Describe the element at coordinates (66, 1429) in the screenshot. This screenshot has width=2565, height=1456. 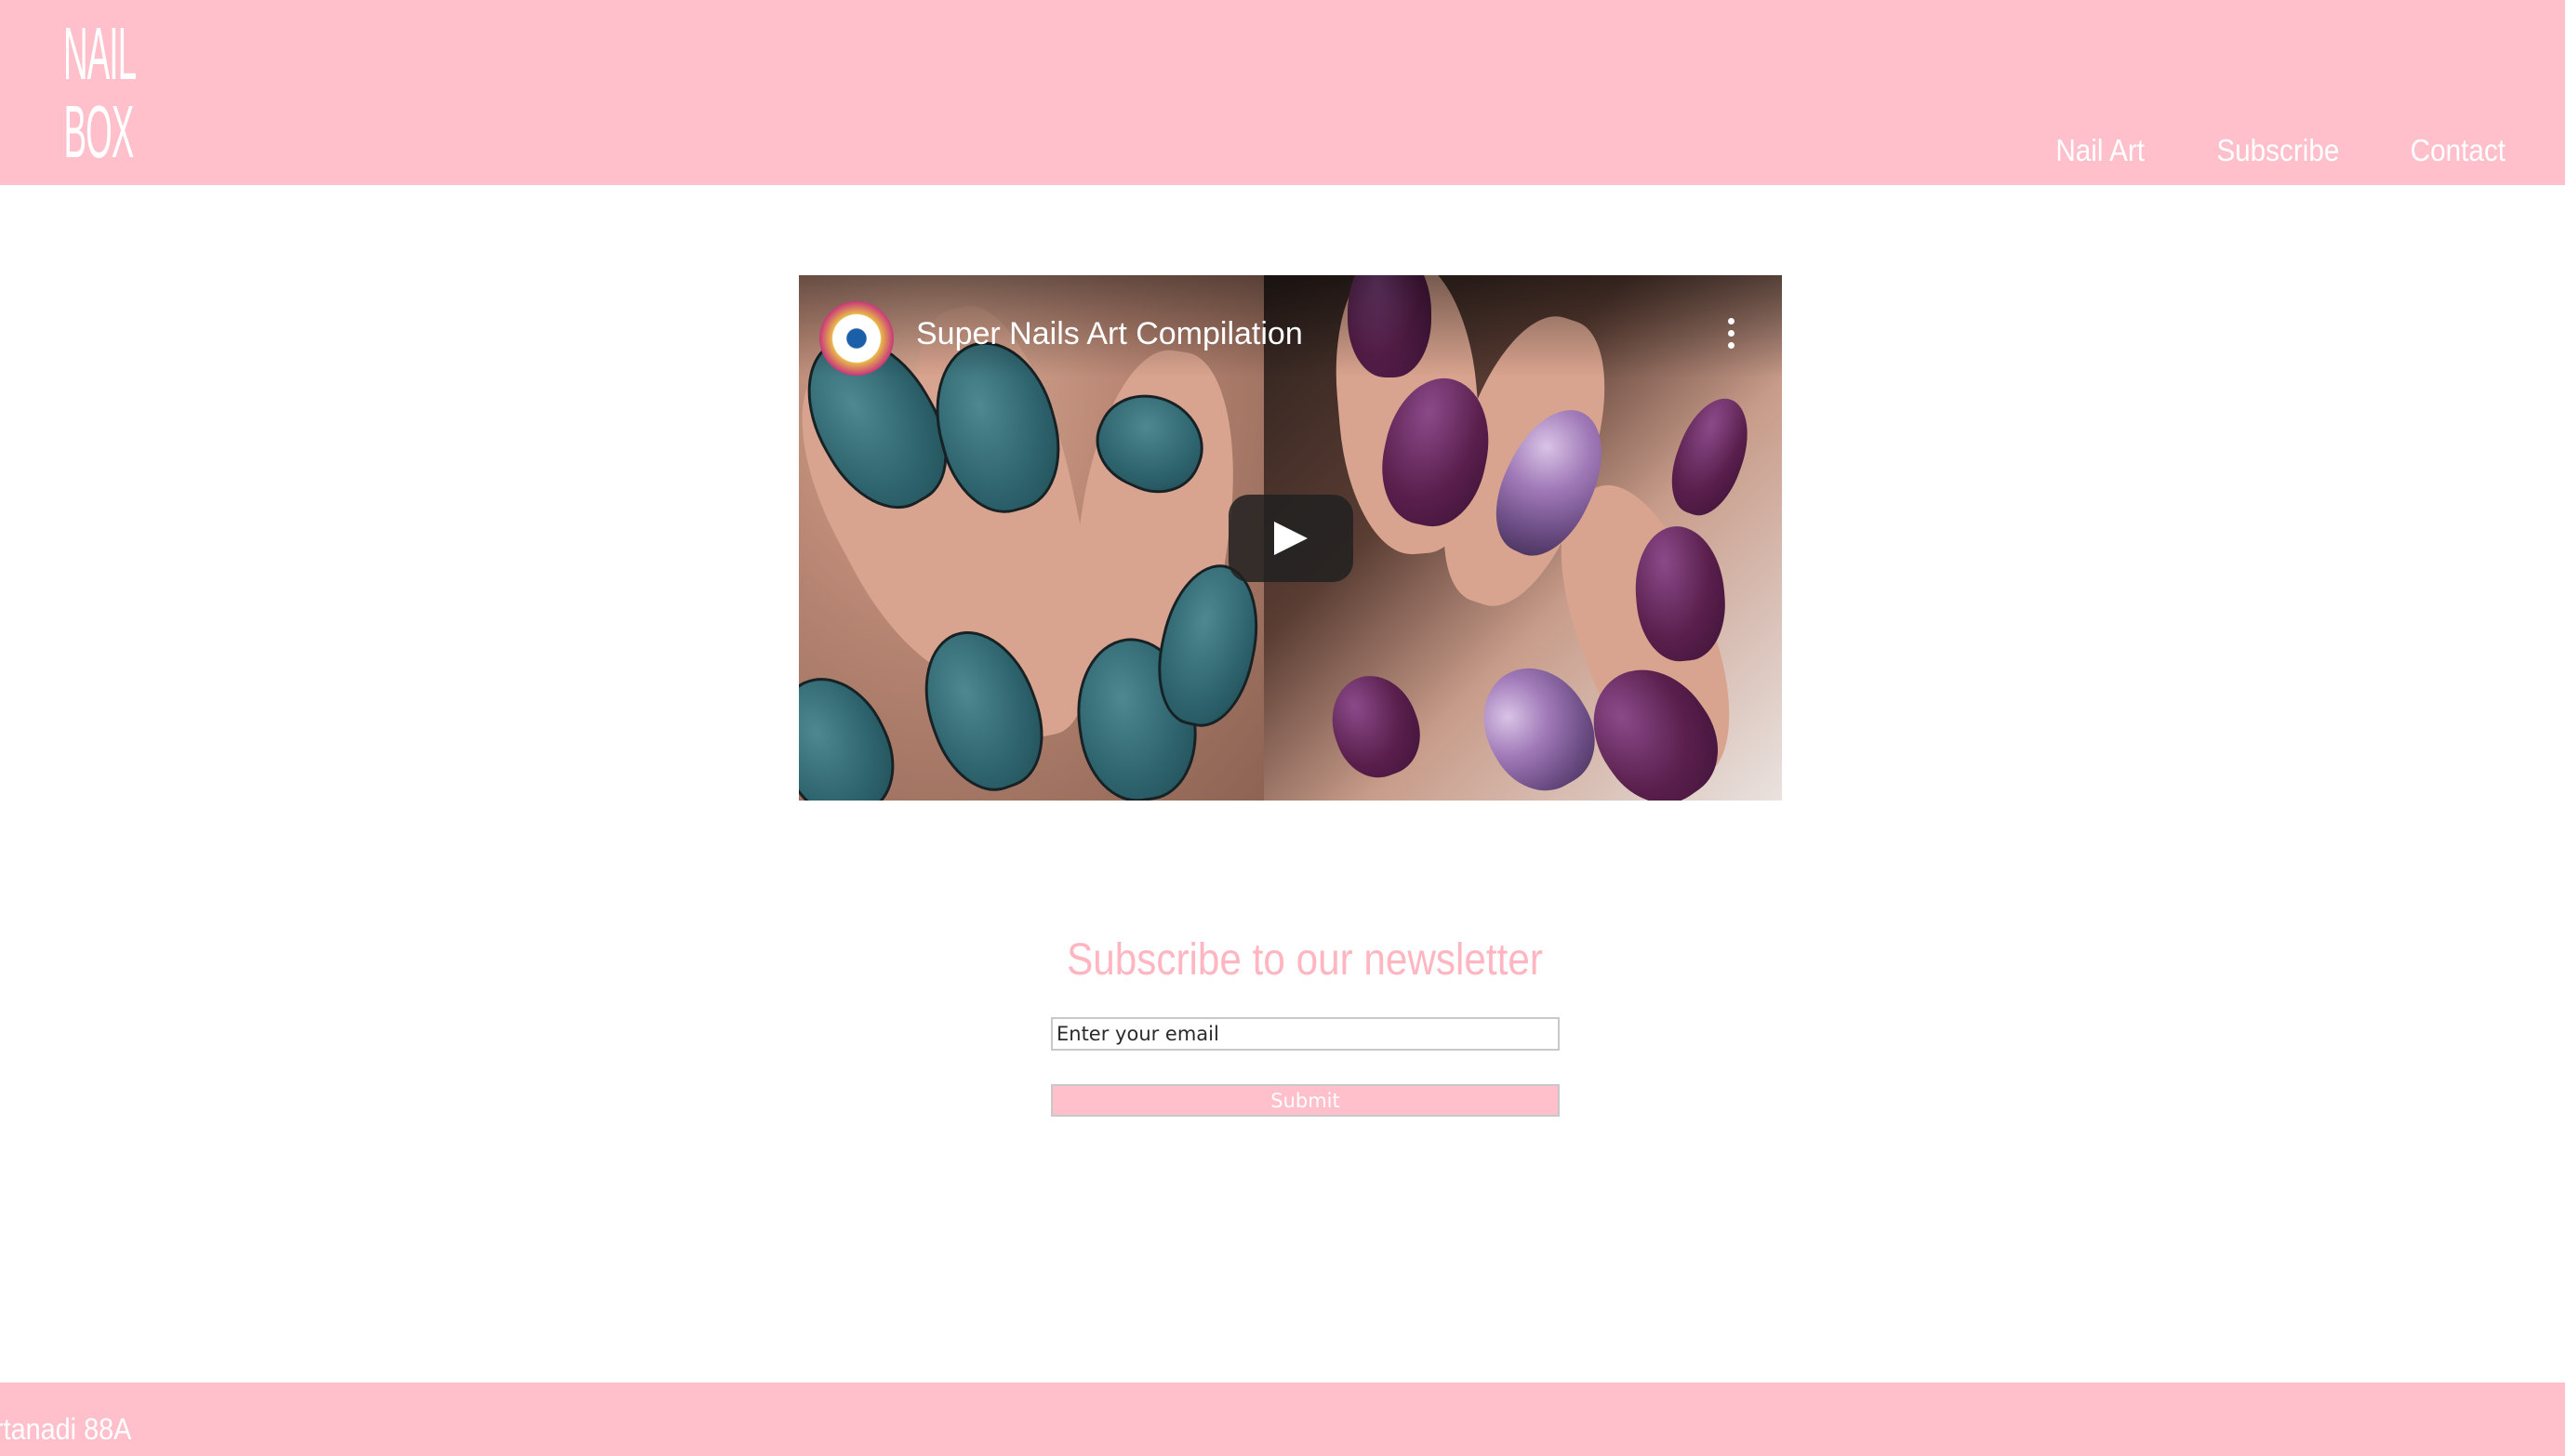
I see `footer-address: ertanadi 88A` at that location.